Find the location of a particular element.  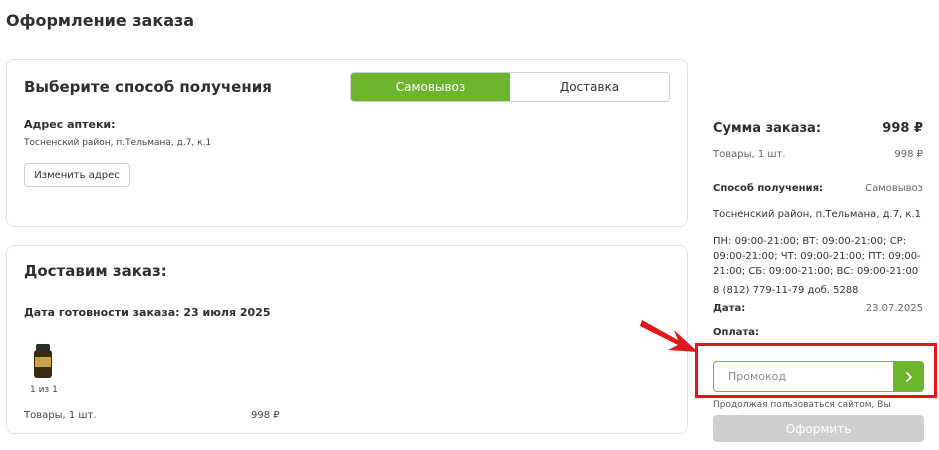

summary-date-value: 23.07.2025 is located at coordinates (894, 308).